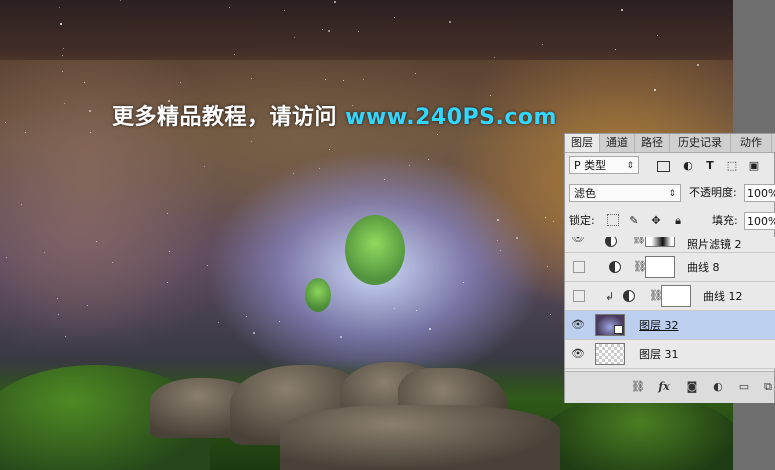 The image size is (775, 470). Describe the element at coordinates (710, 166) in the screenshot. I see `type-filter-icon: T` at that location.